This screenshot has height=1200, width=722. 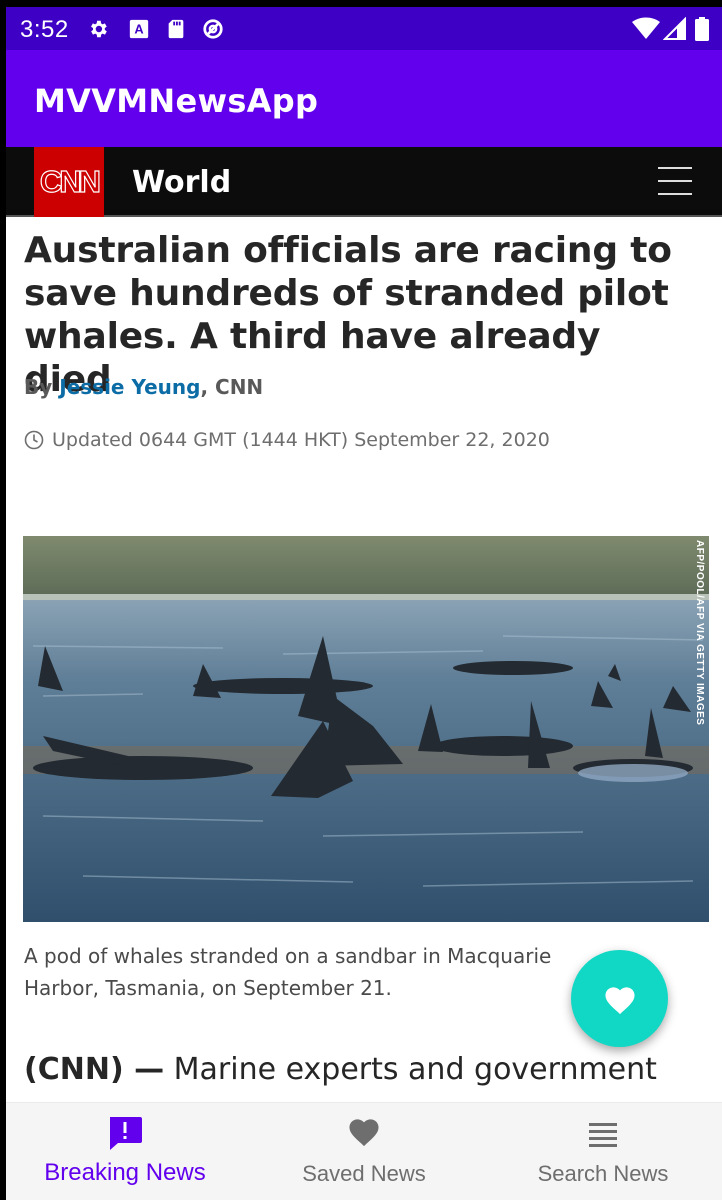 I want to click on image-credit: AFP/POOL/AFP VIA GETTY IMAGES, so click(x=699, y=633).